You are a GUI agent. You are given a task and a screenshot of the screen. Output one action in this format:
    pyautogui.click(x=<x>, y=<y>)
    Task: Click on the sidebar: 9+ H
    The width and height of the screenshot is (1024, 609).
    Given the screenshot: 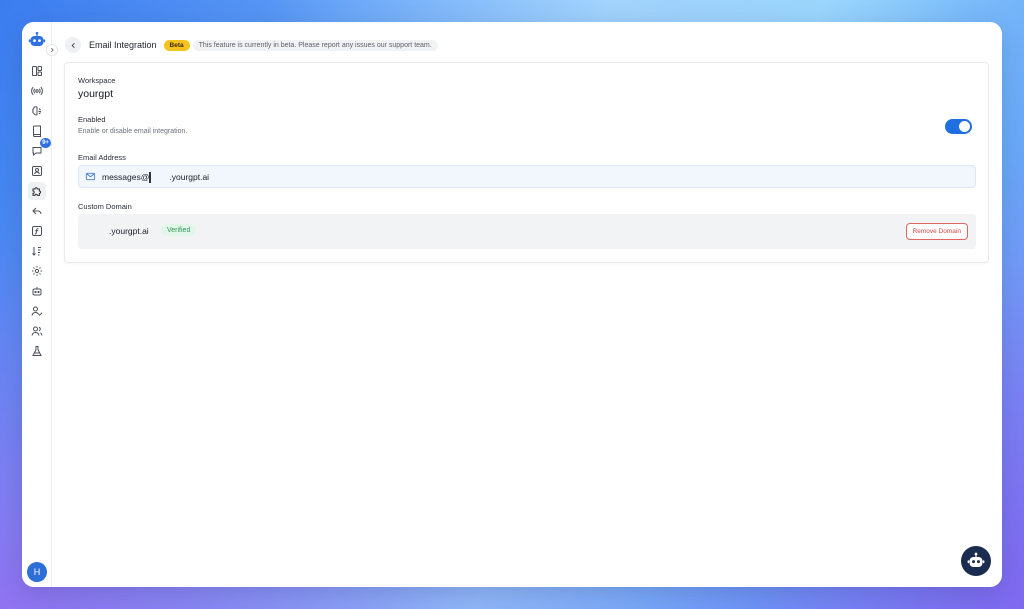 What is the action you would take?
    pyautogui.click(x=37, y=304)
    